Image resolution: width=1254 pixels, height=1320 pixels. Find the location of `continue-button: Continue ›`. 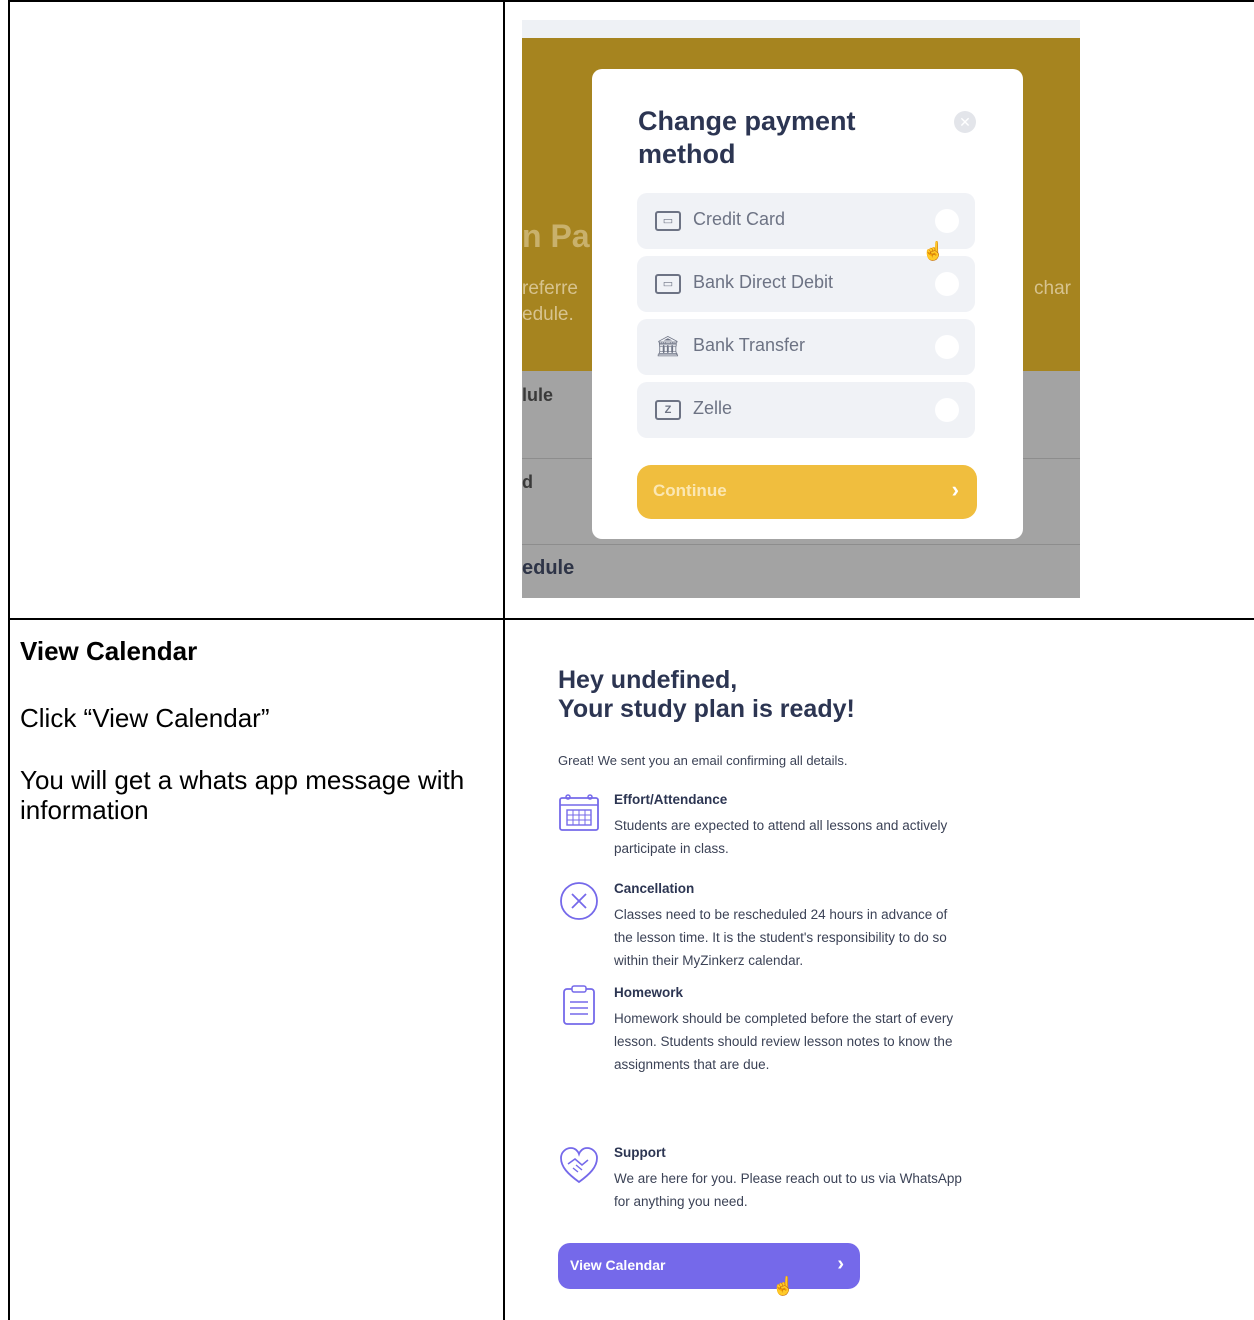

continue-button: Continue › is located at coordinates (807, 492).